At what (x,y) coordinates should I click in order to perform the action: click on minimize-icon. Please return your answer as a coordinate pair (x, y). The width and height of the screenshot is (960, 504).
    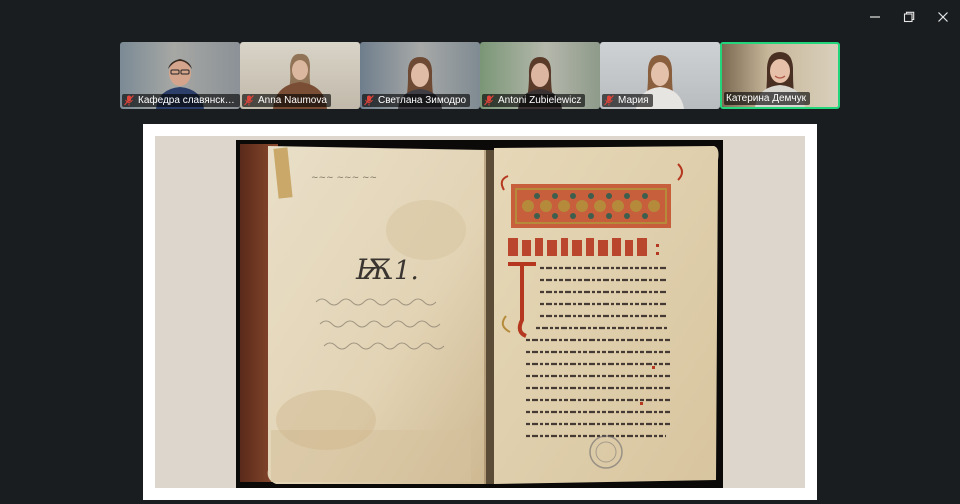
    Looking at the image, I should click on (875, 17).